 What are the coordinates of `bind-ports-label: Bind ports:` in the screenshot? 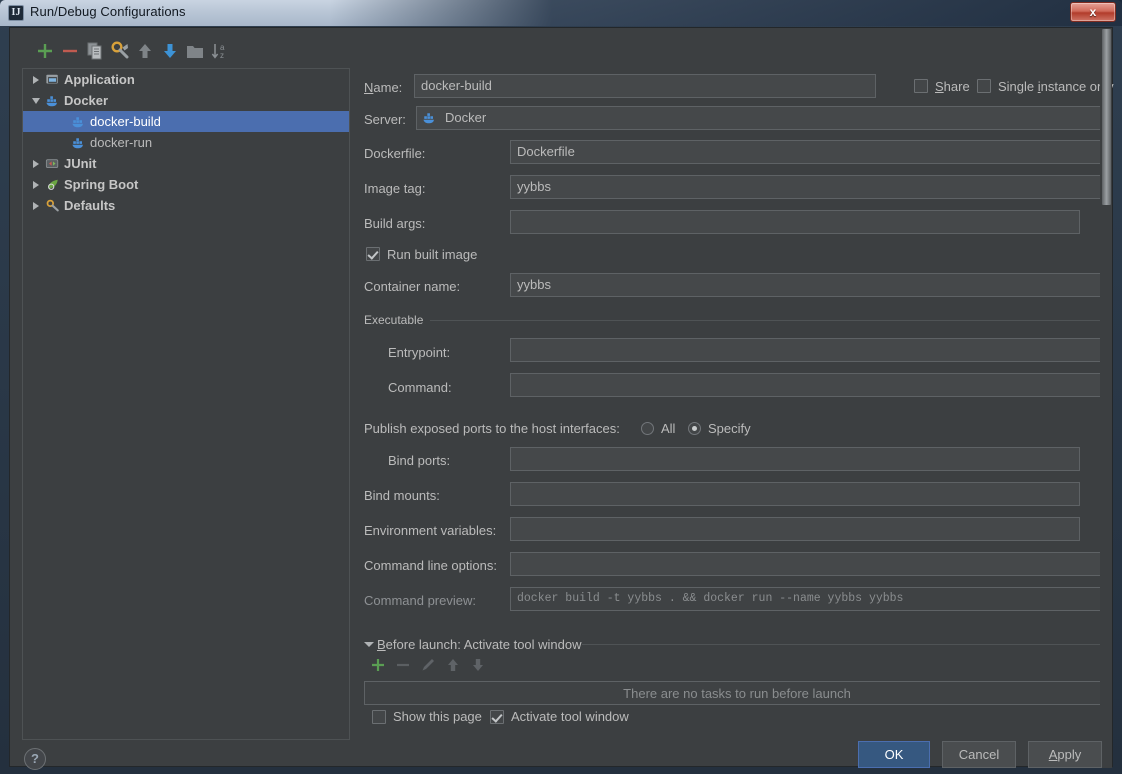 It's located at (419, 460).